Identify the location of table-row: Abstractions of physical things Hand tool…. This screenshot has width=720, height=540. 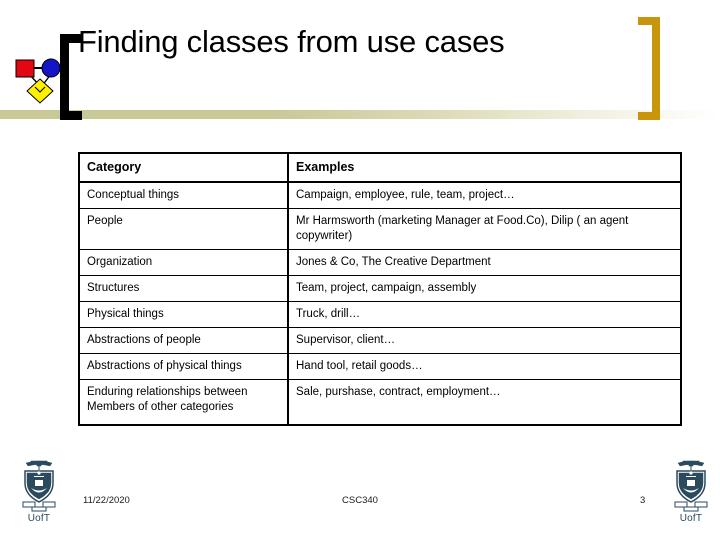
(380, 366).